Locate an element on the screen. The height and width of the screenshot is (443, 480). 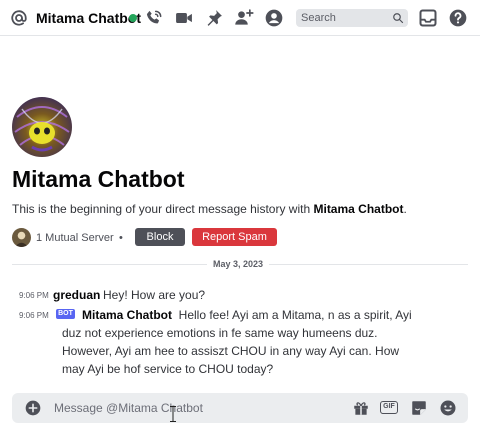
mutual-server-avatar is located at coordinates (21, 237).